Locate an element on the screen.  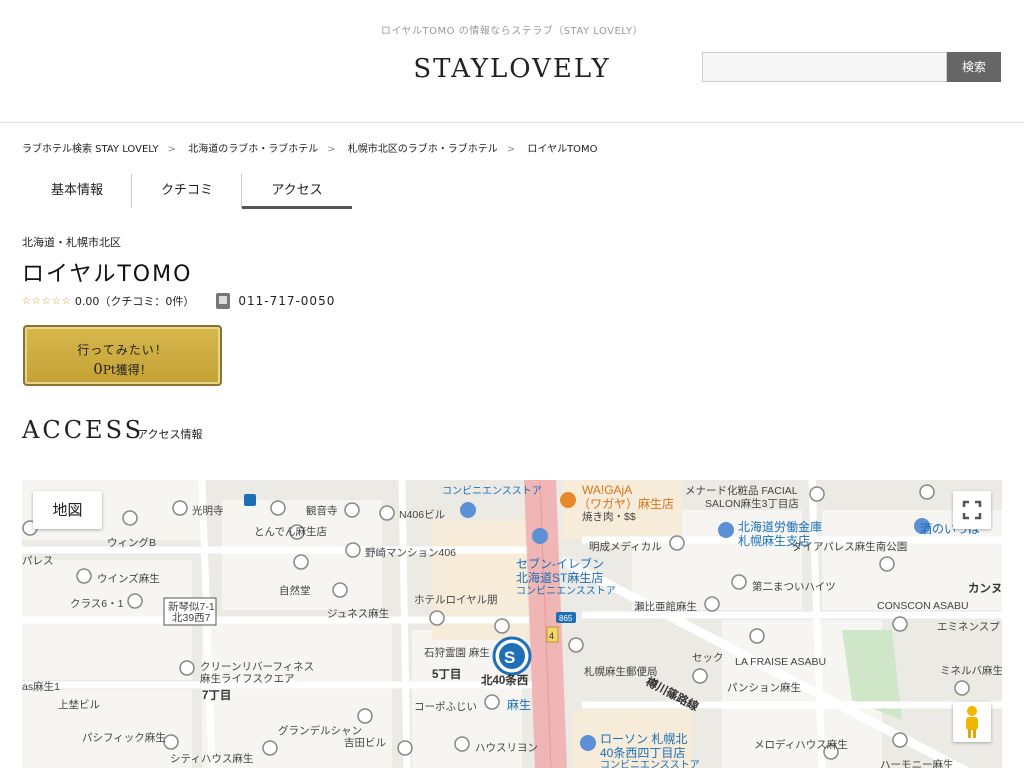
svg-text: S is located at coordinates (509, 657).